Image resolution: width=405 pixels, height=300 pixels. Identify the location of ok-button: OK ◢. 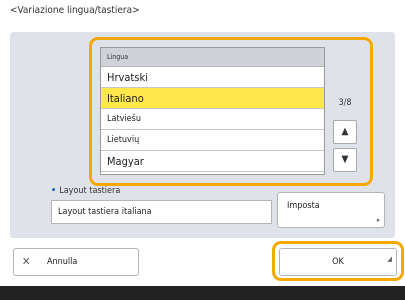
(338, 262).